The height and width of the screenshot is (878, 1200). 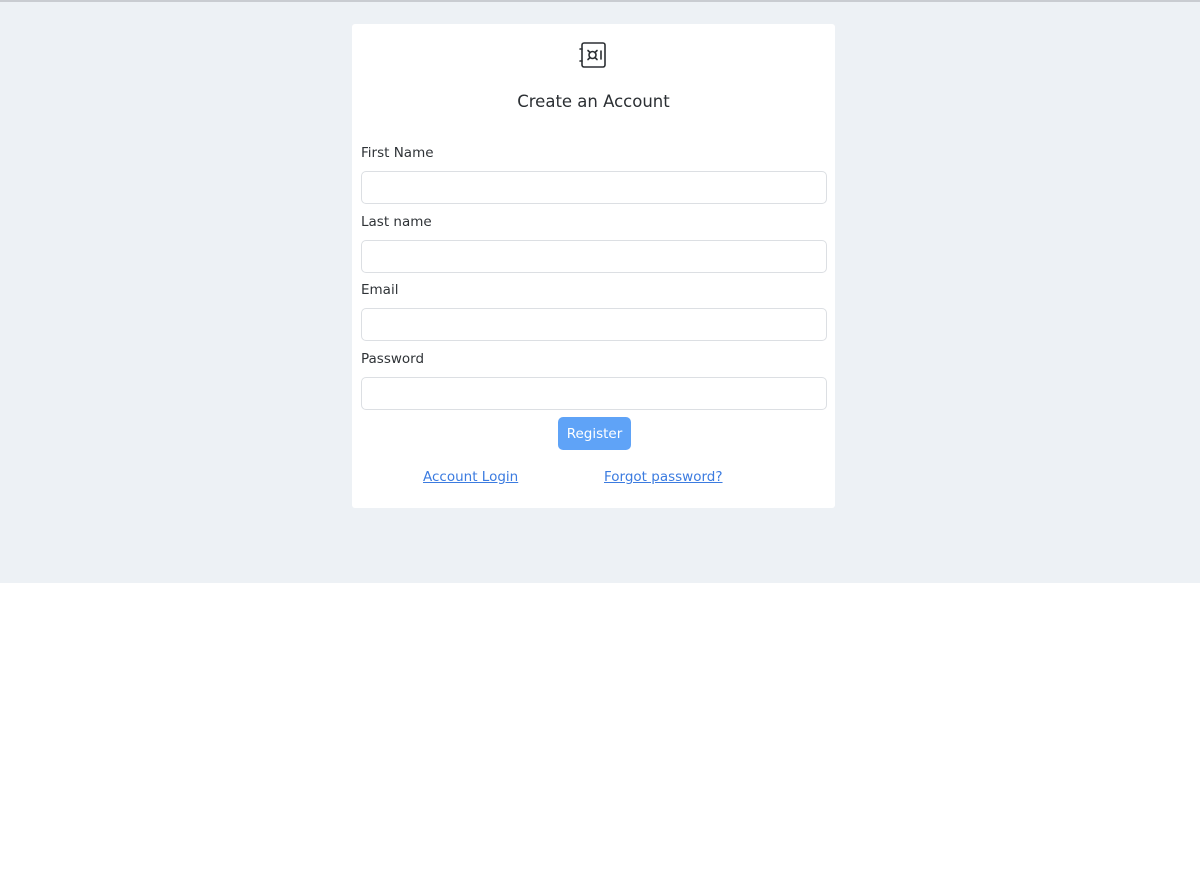 I want to click on forgot-password-link: Forgot password?, so click(x=663, y=477).